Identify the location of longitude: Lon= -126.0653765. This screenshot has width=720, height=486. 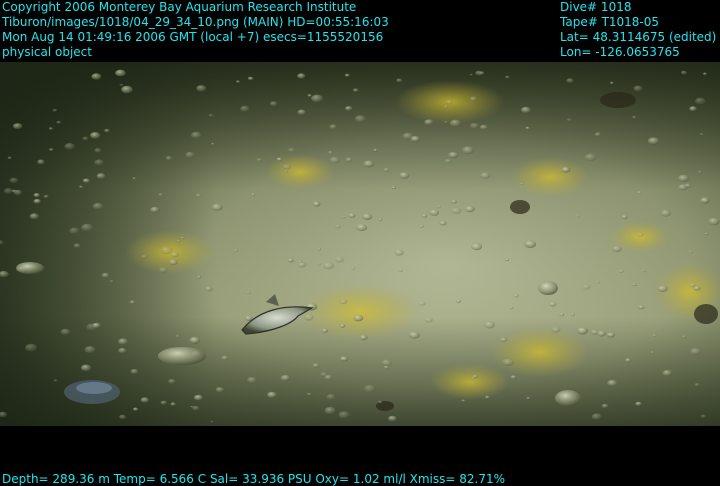
(620, 52).